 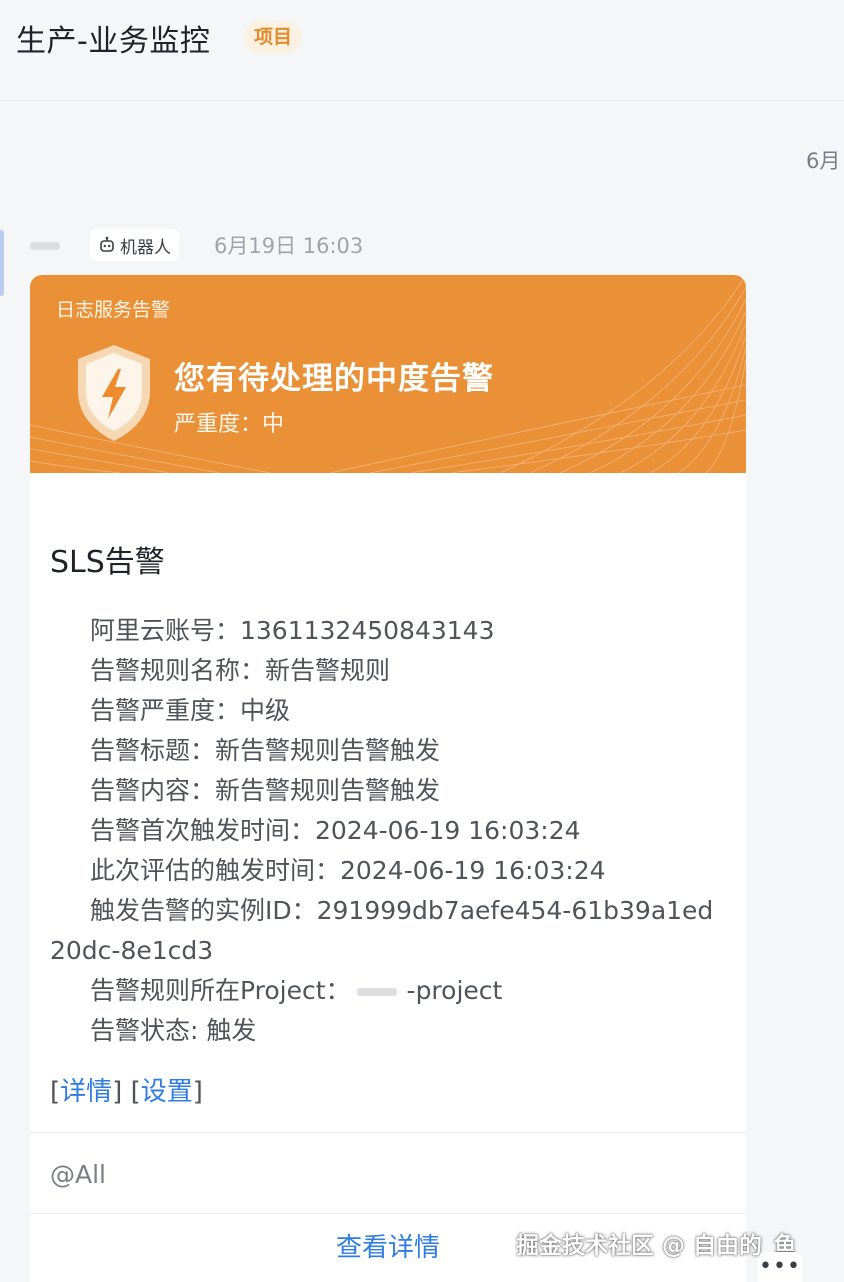 I want to click on sender-name-redacted, so click(x=45, y=246).